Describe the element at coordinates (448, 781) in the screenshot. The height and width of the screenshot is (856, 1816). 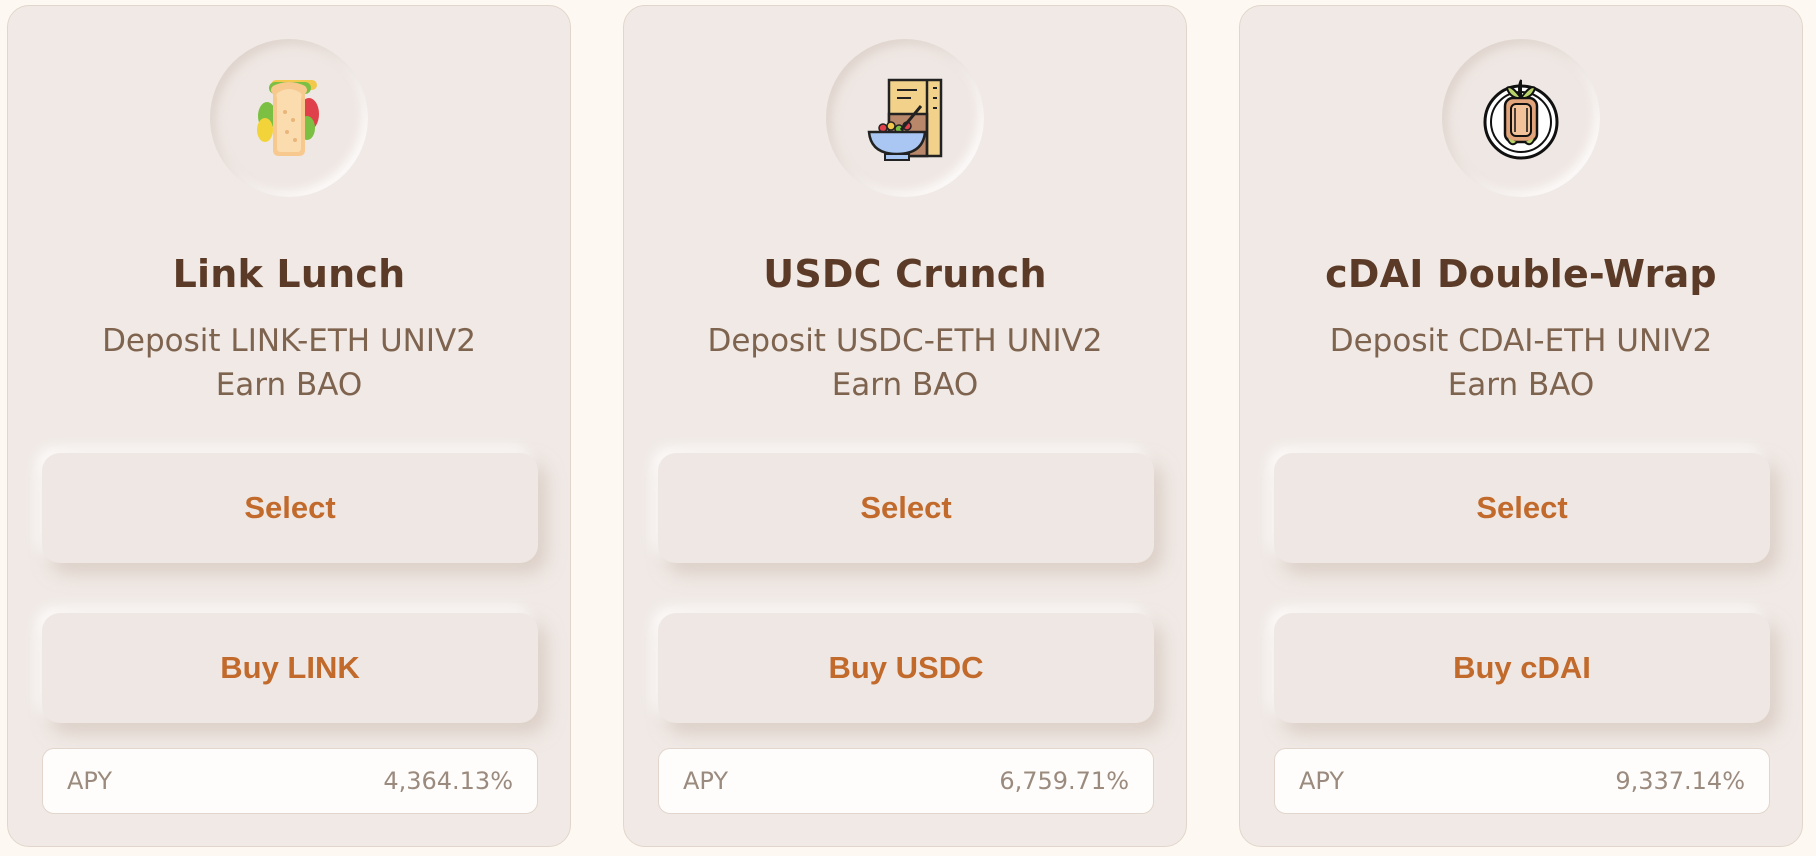
I see `apy-value: 4,364.13%` at that location.